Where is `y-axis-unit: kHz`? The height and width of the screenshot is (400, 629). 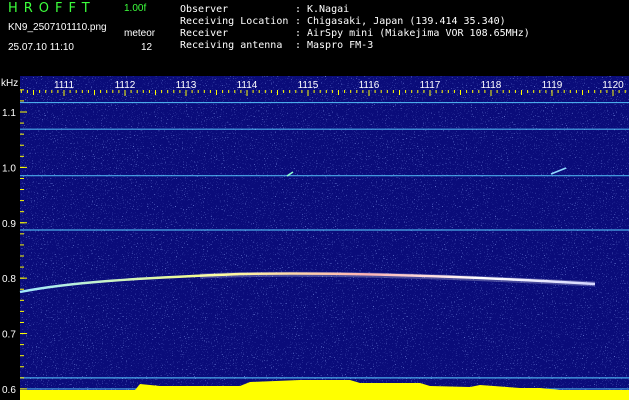
y-axis-unit: kHz is located at coordinates (9, 83).